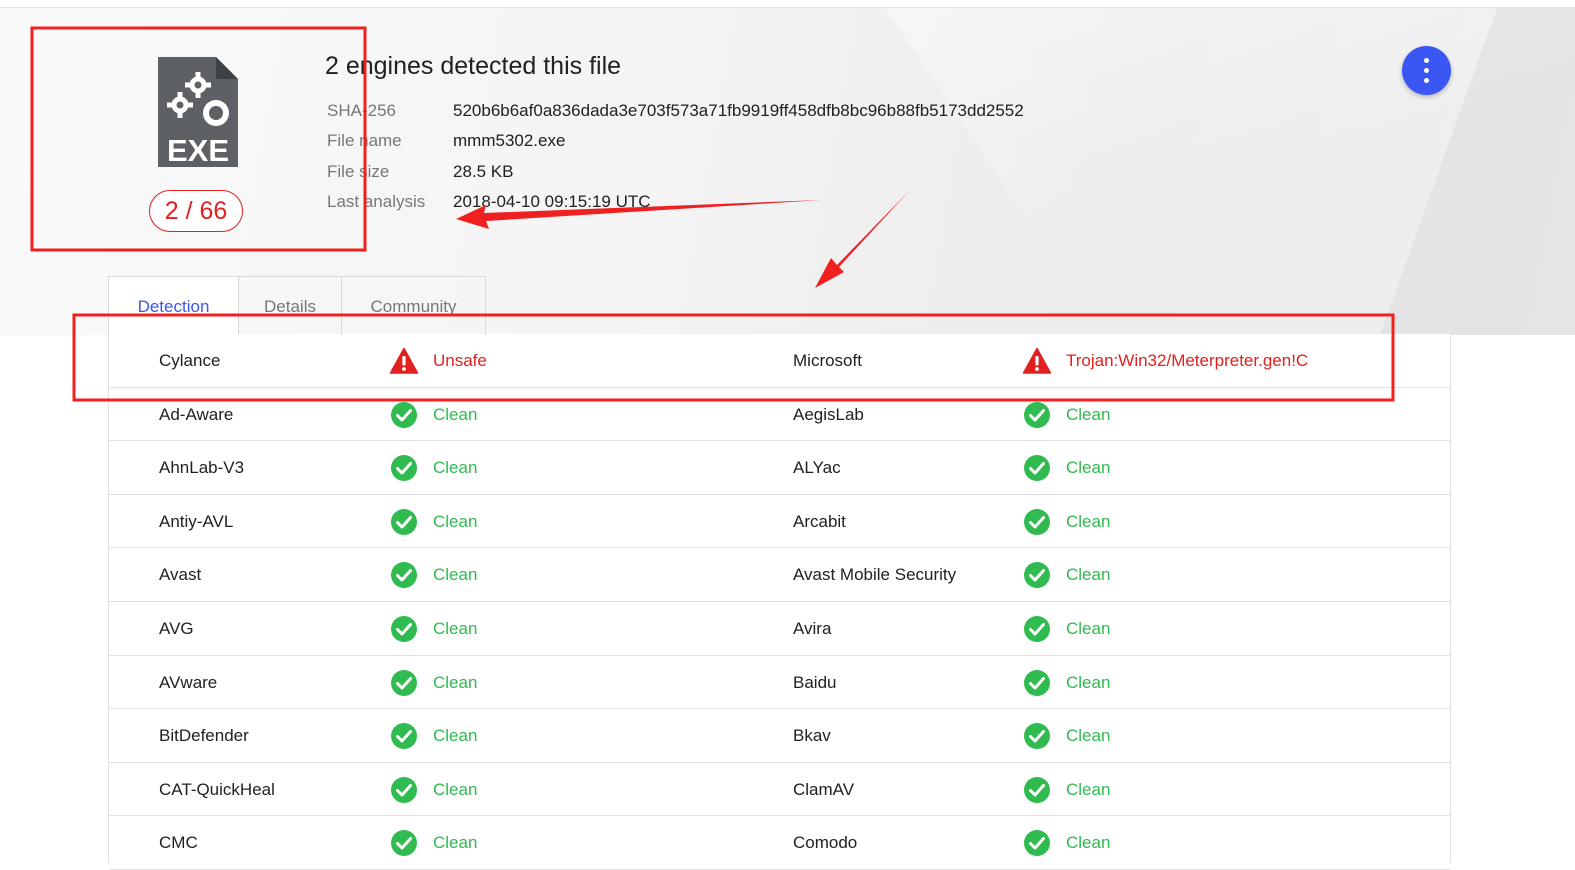 This screenshot has width=1575, height=870. Describe the element at coordinates (787, 4) in the screenshot. I see `top-bar` at that location.